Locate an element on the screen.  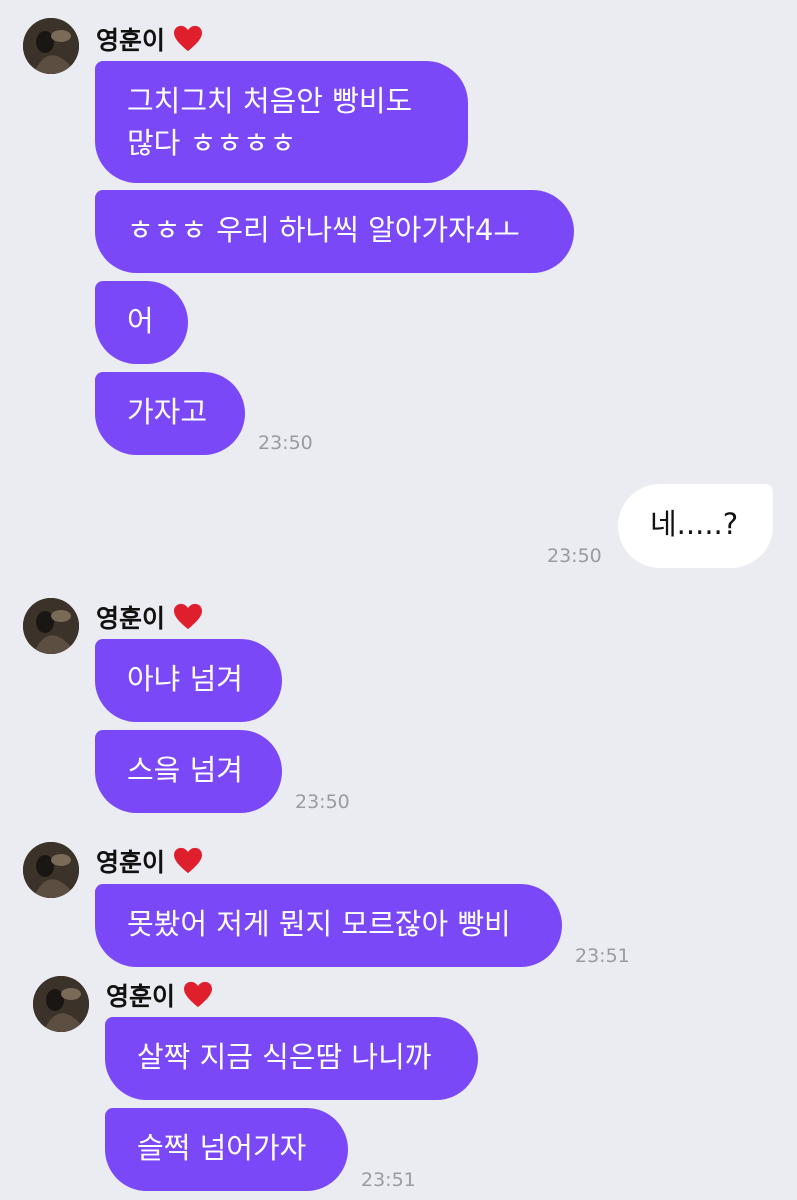
message-bubble: 어 is located at coordinates (141, 322).